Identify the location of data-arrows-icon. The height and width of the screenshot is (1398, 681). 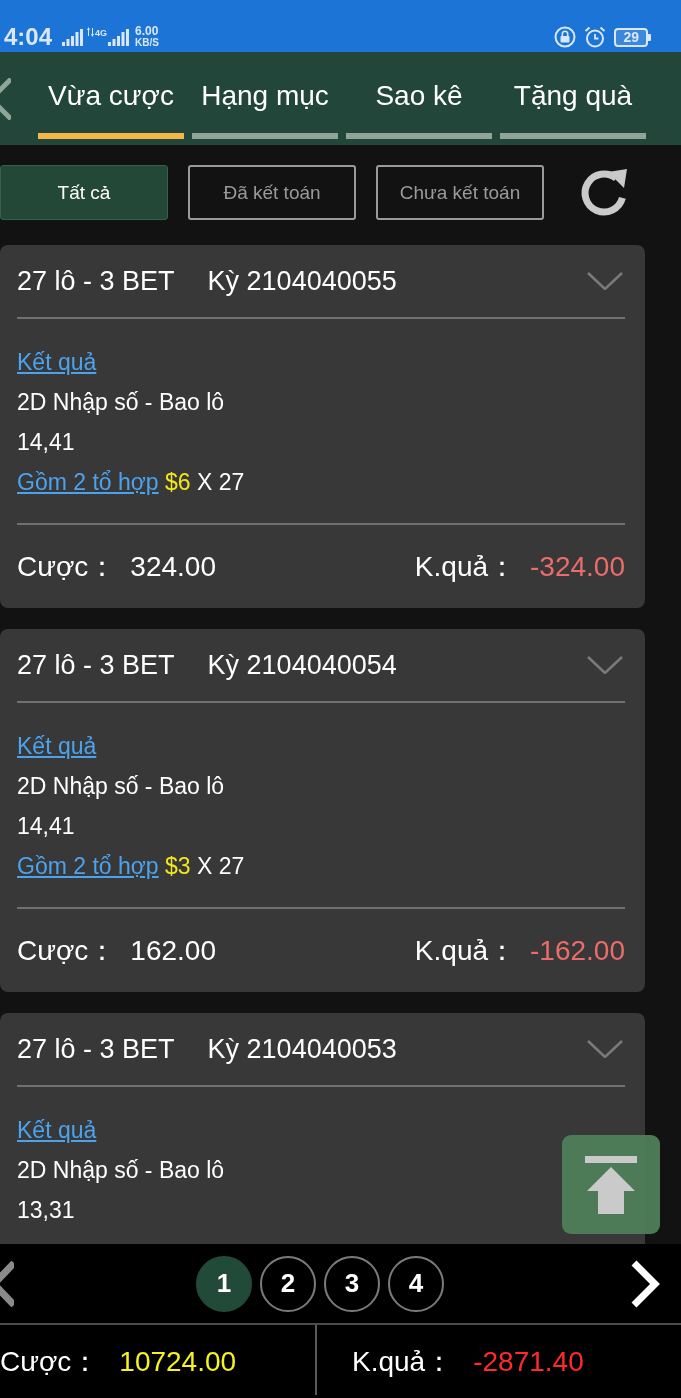
(91, 32).